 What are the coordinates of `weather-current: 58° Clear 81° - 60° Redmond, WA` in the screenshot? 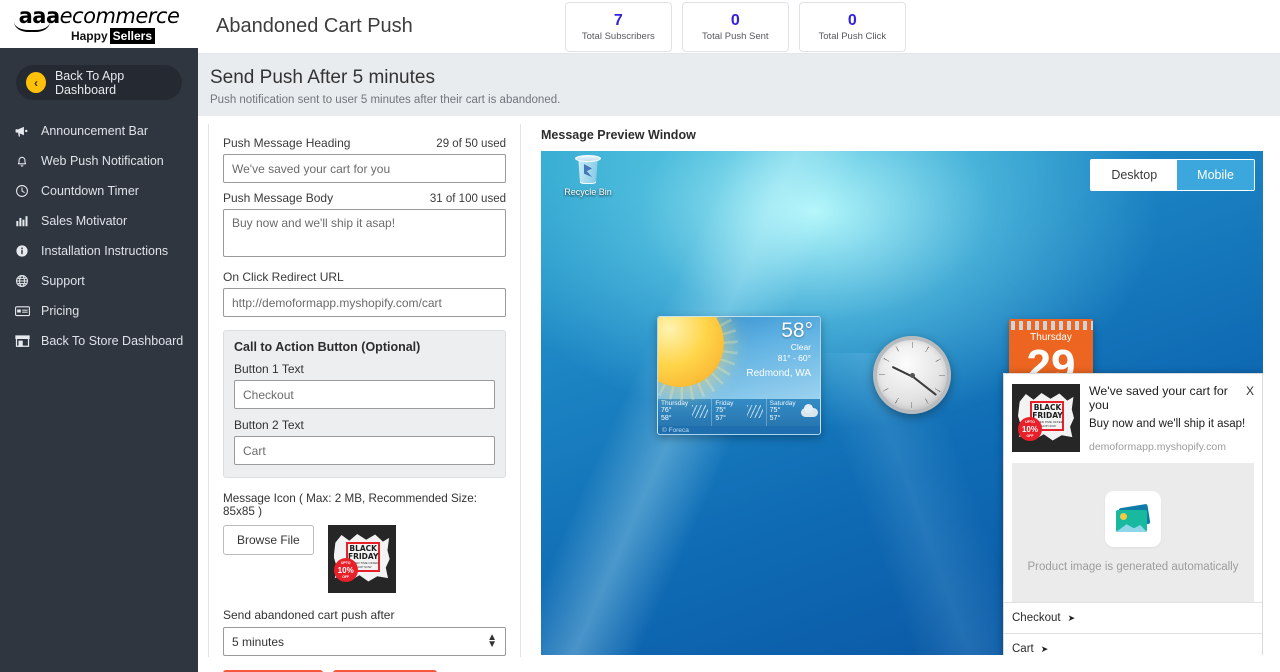 It's located at (739, 359).